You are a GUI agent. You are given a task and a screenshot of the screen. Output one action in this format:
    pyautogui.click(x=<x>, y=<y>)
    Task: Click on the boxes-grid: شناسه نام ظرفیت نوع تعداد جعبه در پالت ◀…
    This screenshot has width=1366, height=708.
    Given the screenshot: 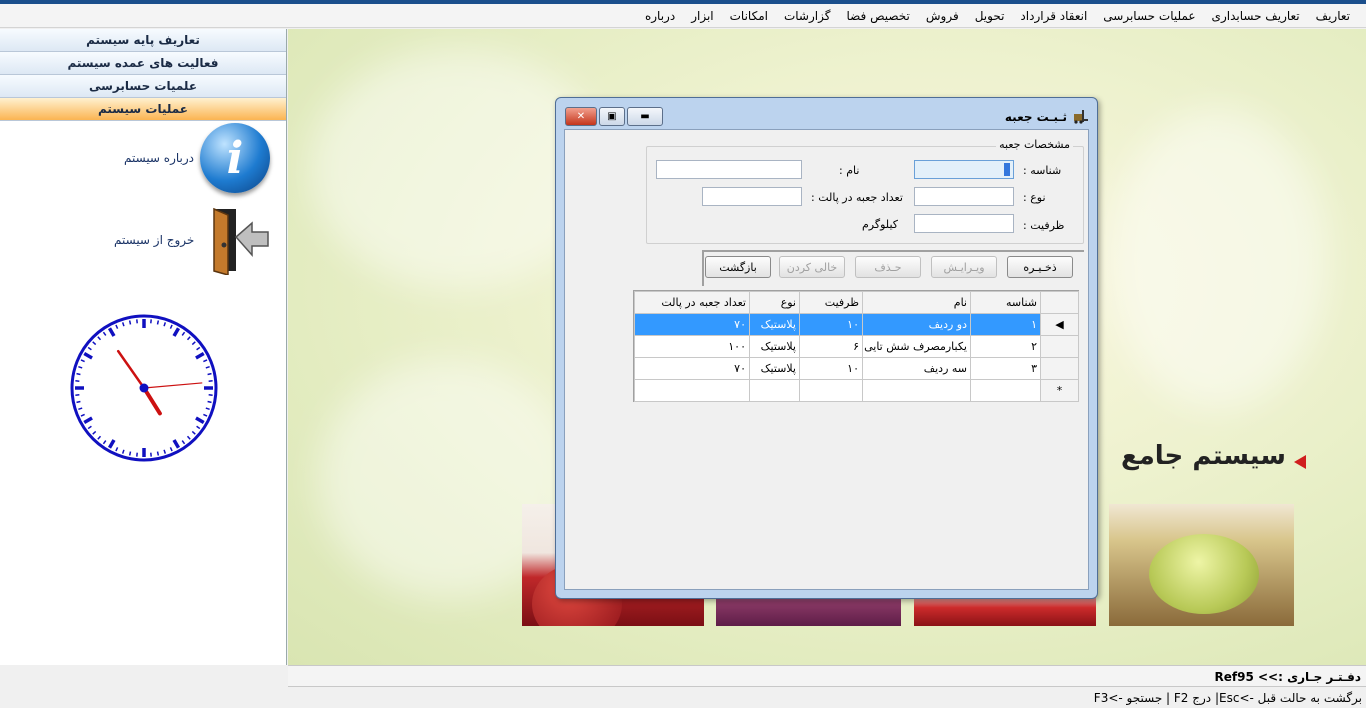 What is the action you would take?
    pyautogui.click(x=856, y=346)
    